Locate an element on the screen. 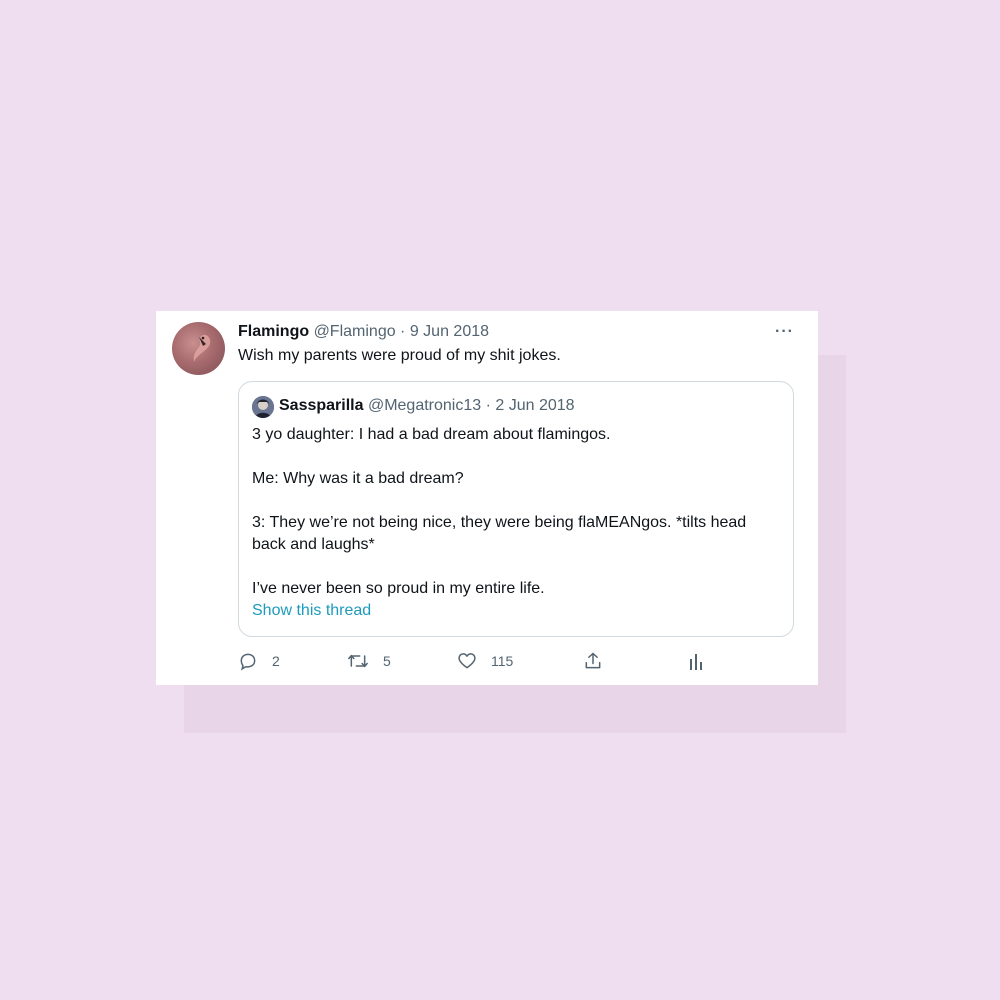 The image size is (1000, 1000). share-button is located at coordinates (593, 661).